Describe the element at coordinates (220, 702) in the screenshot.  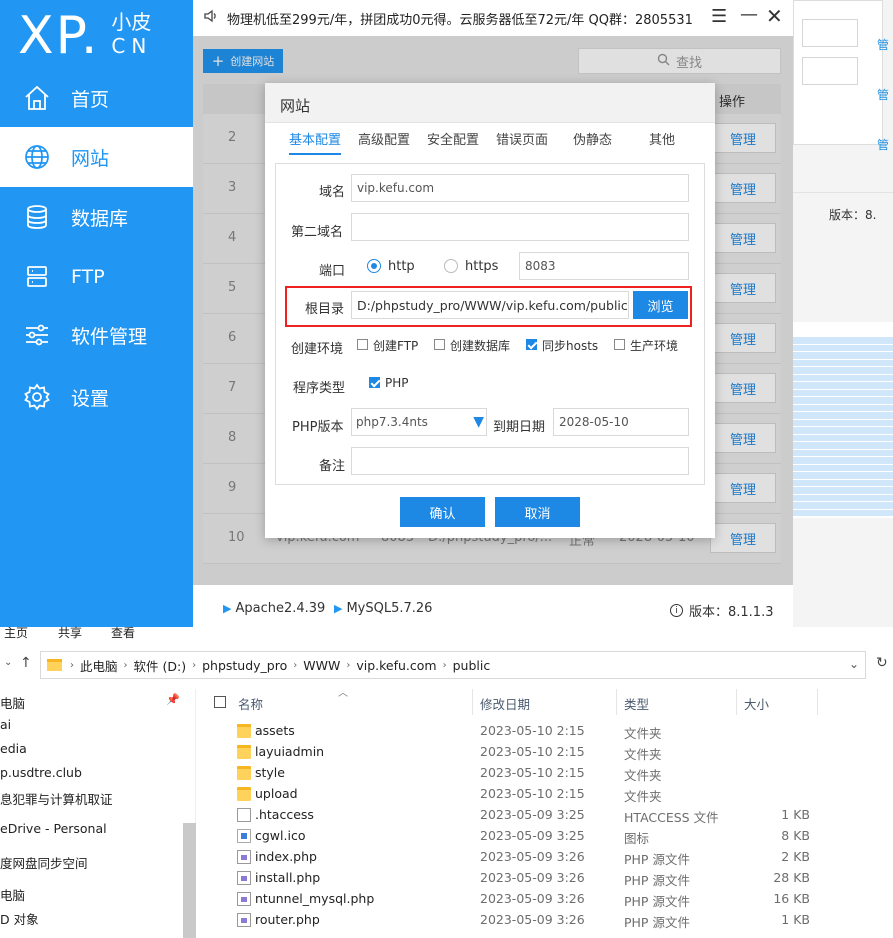
I see `select-all-checkbox` at that location.